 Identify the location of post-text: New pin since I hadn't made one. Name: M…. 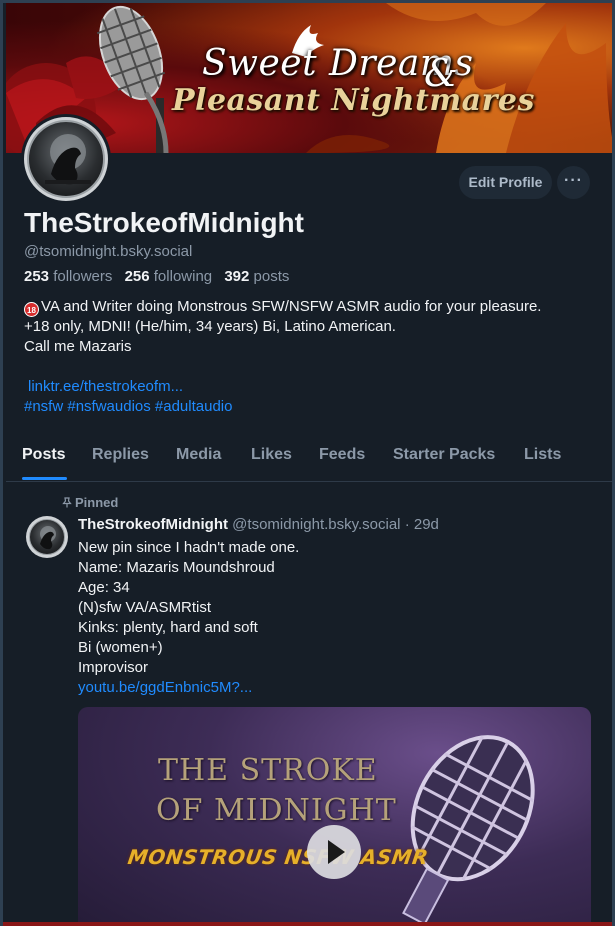
(188, 618).